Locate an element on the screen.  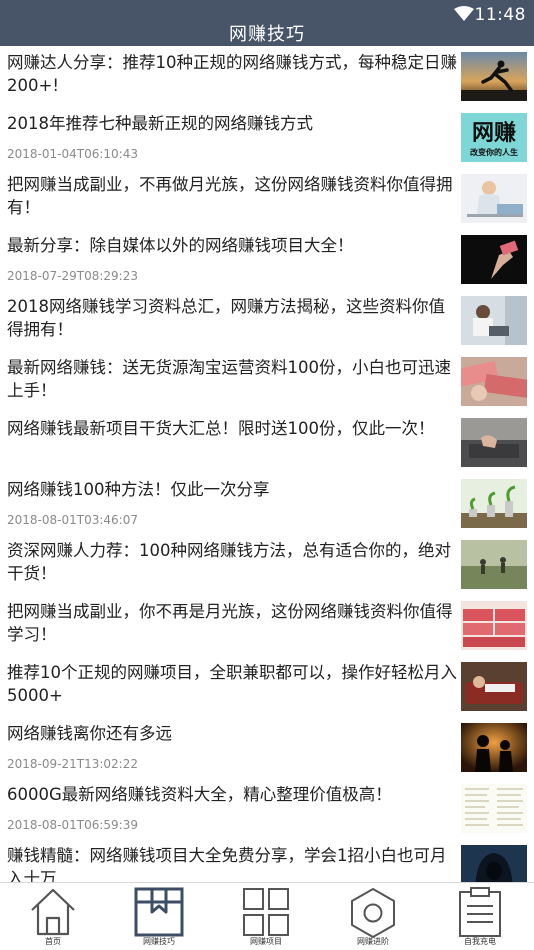
banknotes-image is located at coordinates (494, 381).